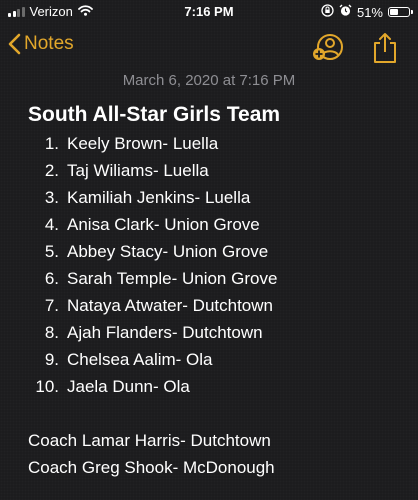 The width and height of the screenshot is (418, 500). Describe the element at coordinates (51, 251) in the screenshot. I see `list-item-number: 5.` at that location.